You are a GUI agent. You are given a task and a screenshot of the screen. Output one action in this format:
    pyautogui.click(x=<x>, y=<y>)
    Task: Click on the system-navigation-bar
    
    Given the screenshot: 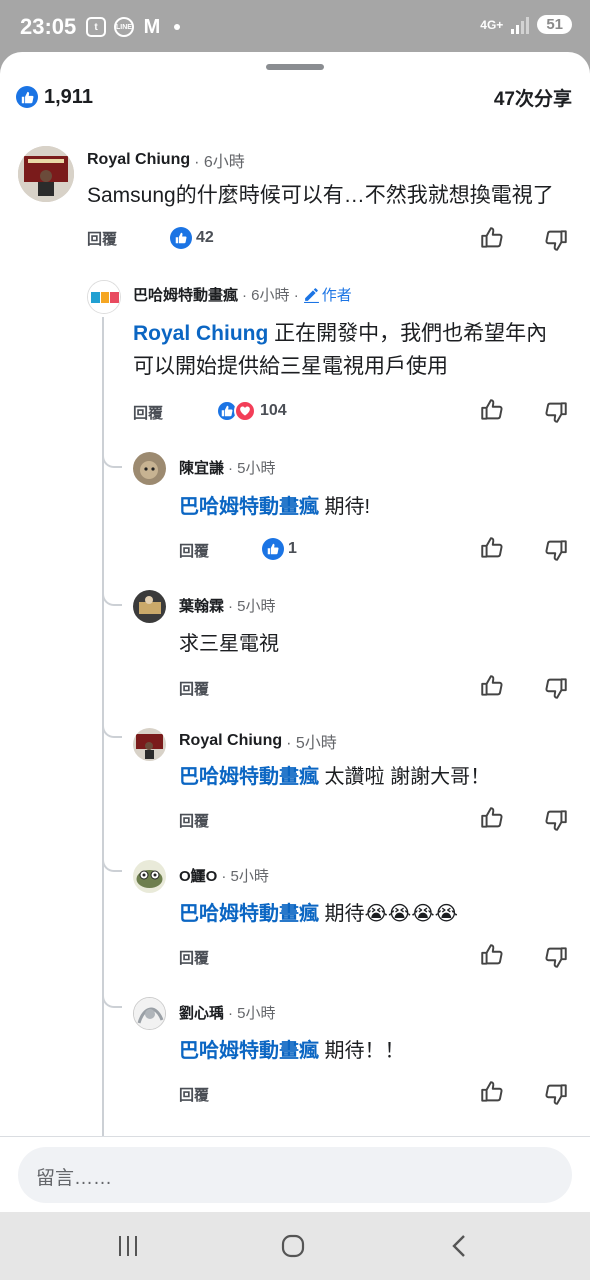 What is the action you would take?
    pyautogui.click(x=295, y=1246)
    